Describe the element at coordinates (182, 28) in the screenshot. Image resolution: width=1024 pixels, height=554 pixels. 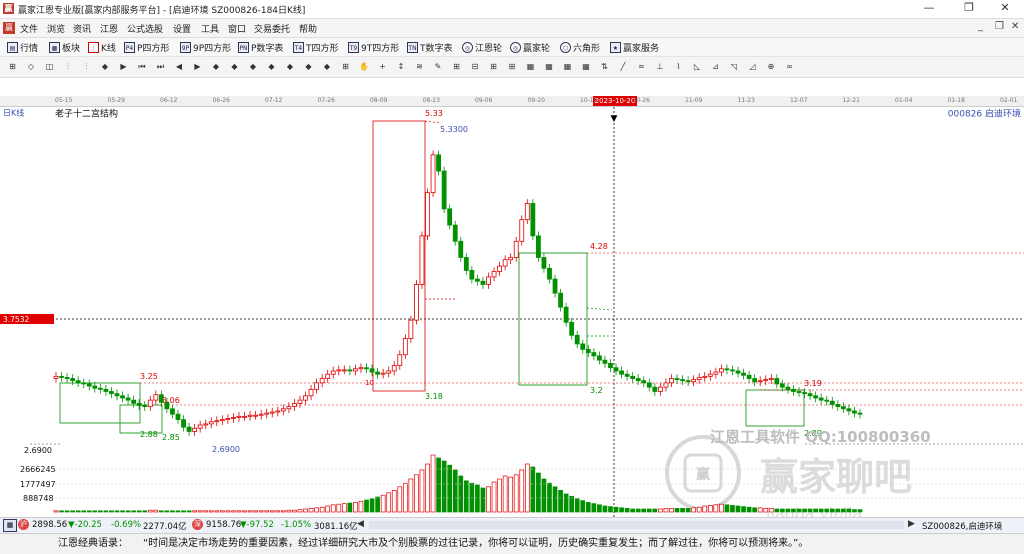
I see `menu-settings: 设置` at that location.